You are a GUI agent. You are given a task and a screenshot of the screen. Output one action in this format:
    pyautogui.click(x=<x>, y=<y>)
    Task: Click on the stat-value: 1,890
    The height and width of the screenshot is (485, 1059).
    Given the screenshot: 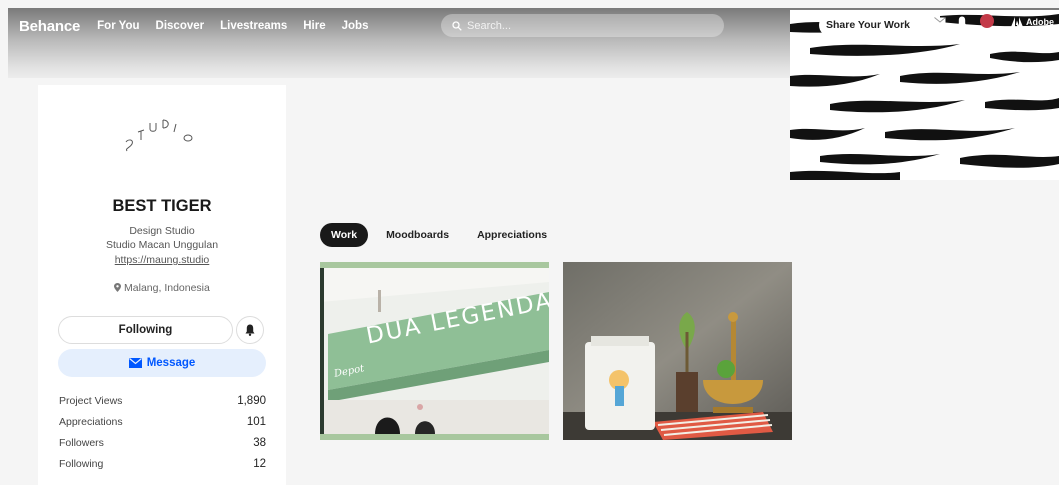 What is the action you would take?
    pyautogui.click(x=251, y=401)
    